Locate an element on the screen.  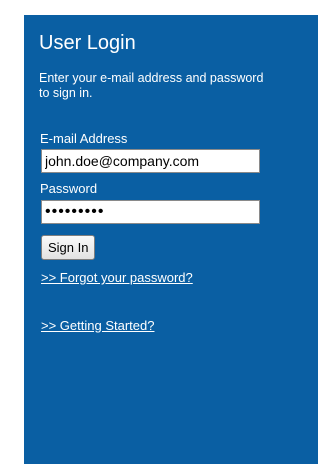
forgot-password-link: >> Forgot your password? is located at coordinates (117, 277).